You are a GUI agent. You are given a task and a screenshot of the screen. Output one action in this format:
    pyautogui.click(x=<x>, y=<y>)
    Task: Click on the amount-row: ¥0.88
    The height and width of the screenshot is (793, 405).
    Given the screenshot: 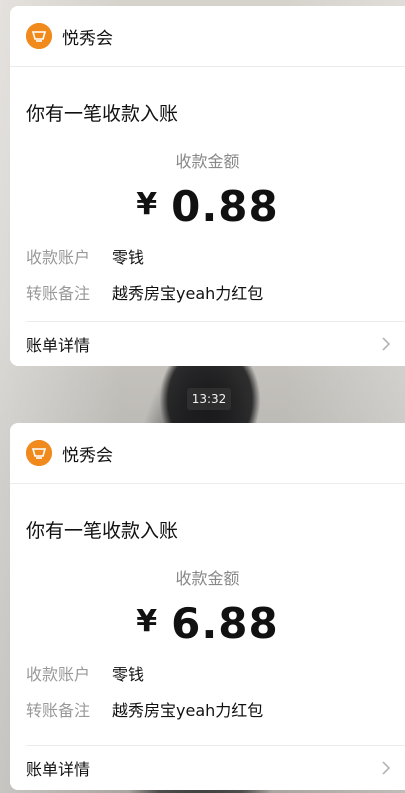 What is the action you would take?
    pyautogui.click(x=207, y=207)
    